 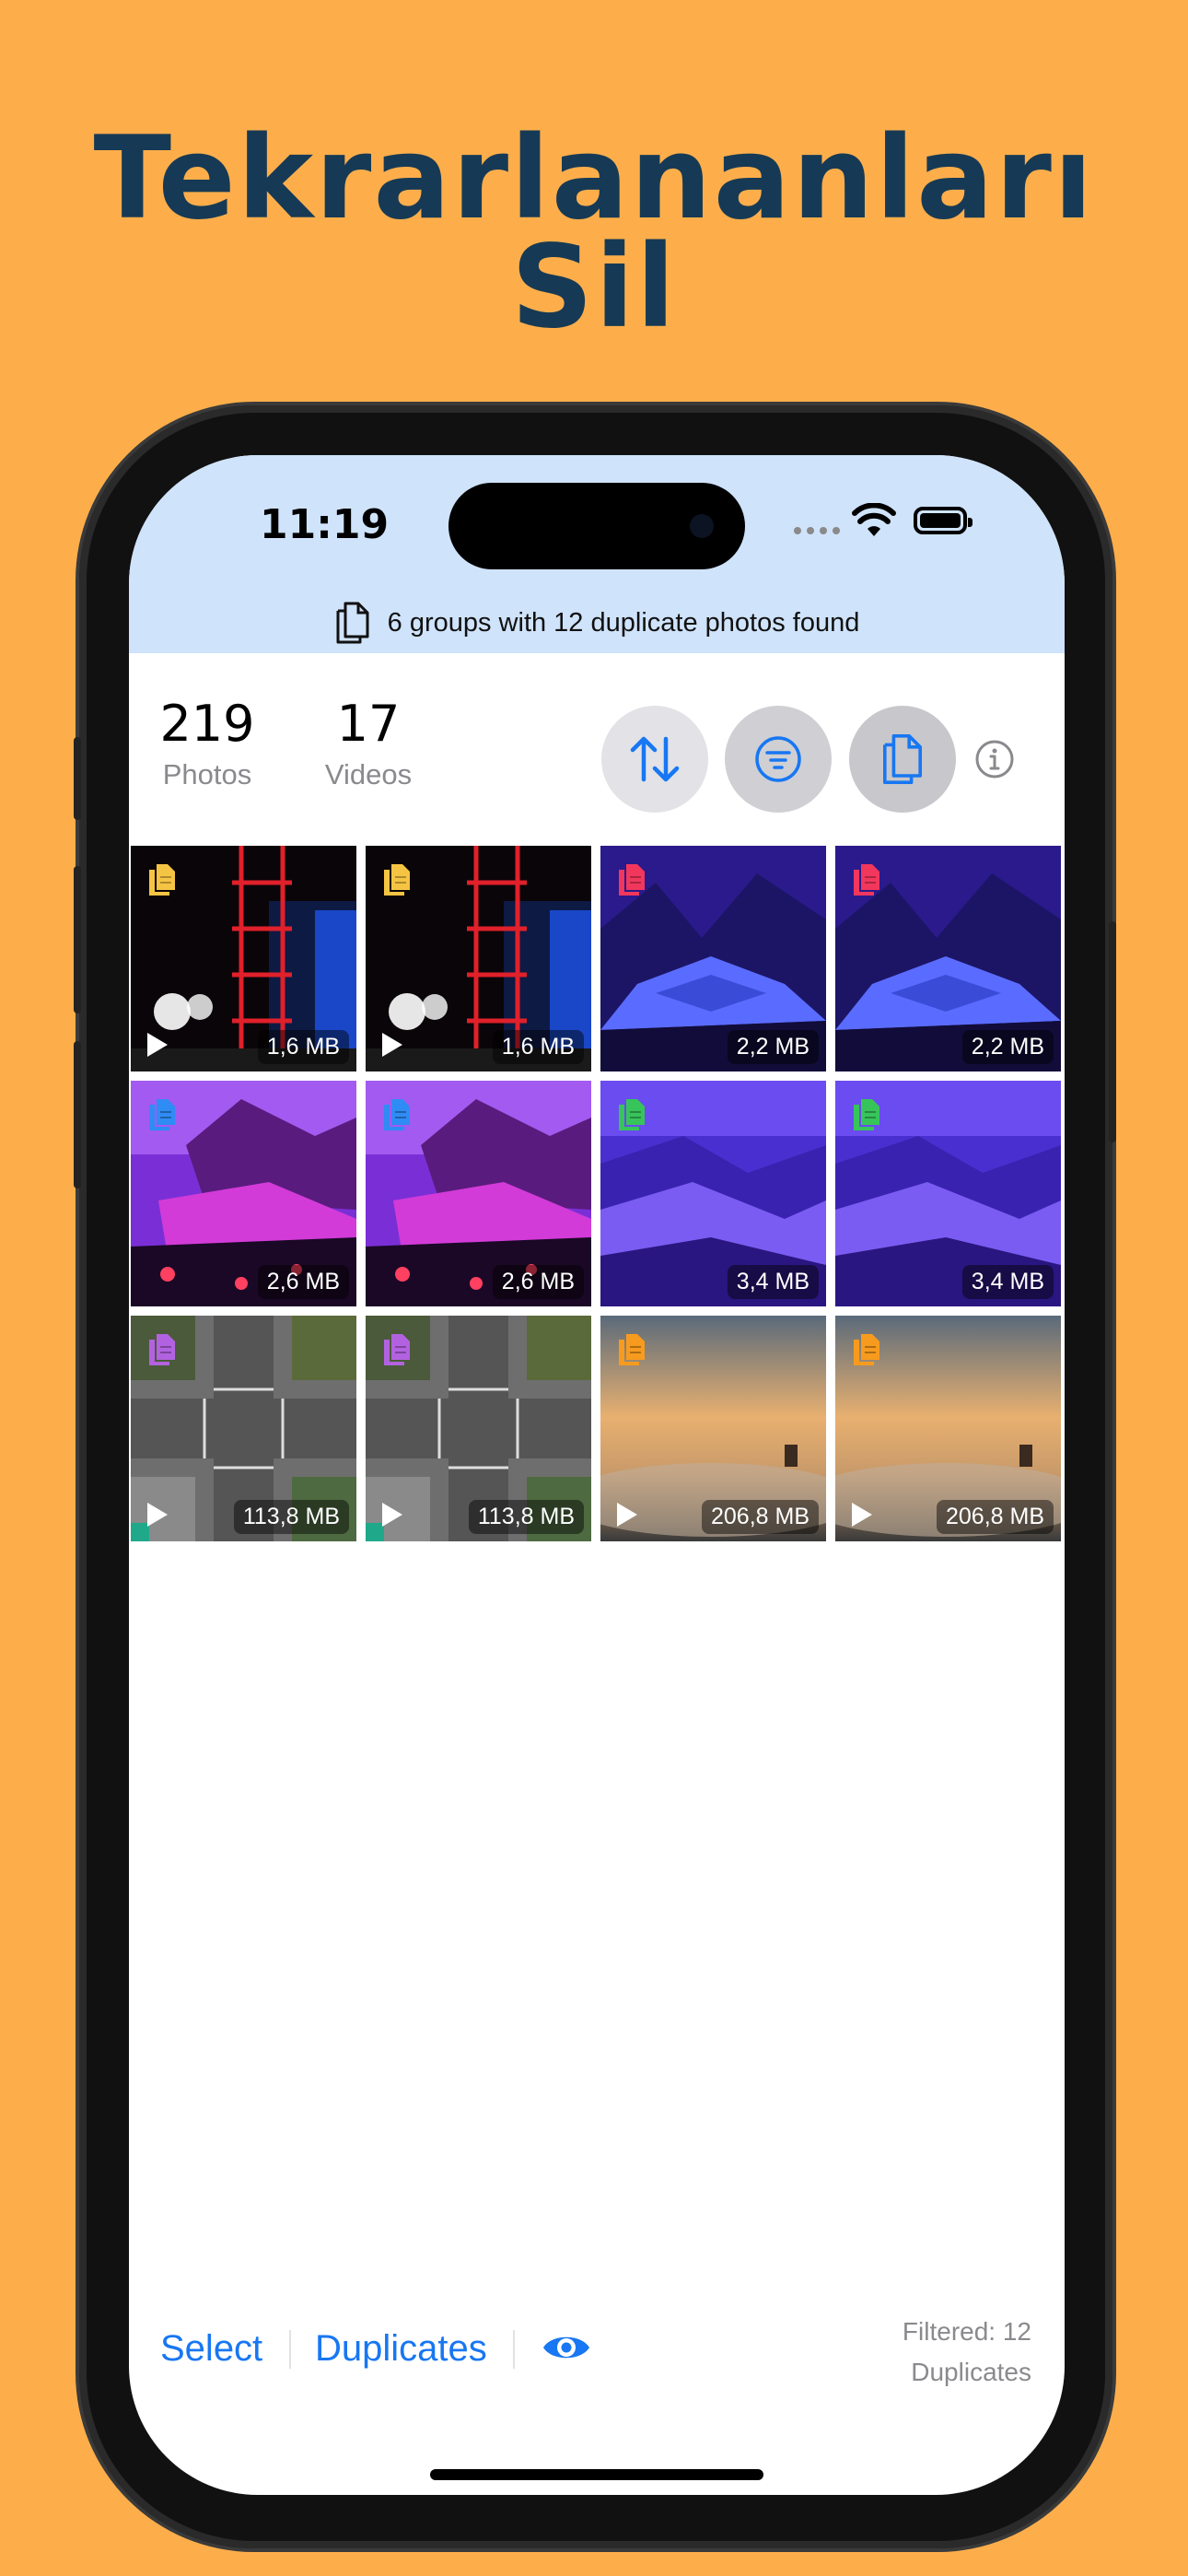 I want to click on signal-icon, so click(x=817, y=530).